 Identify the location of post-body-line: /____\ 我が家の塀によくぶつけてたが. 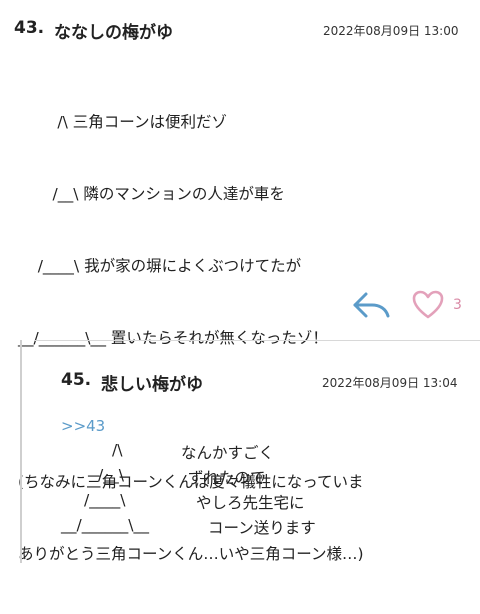
(160, 266).